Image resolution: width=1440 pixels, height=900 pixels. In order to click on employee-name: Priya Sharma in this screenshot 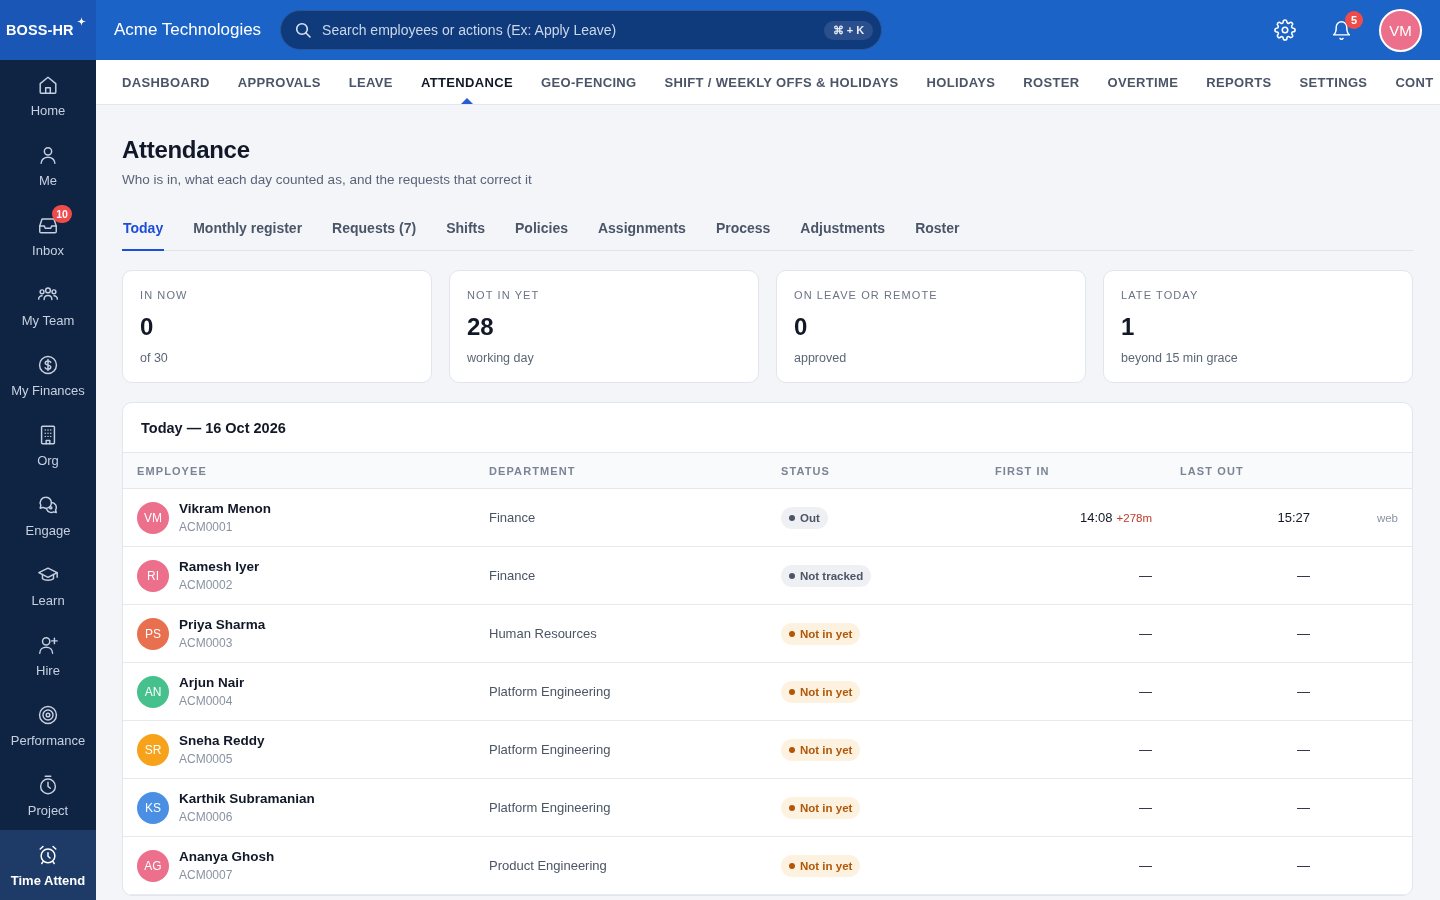, I will do `click(222, 624)`.